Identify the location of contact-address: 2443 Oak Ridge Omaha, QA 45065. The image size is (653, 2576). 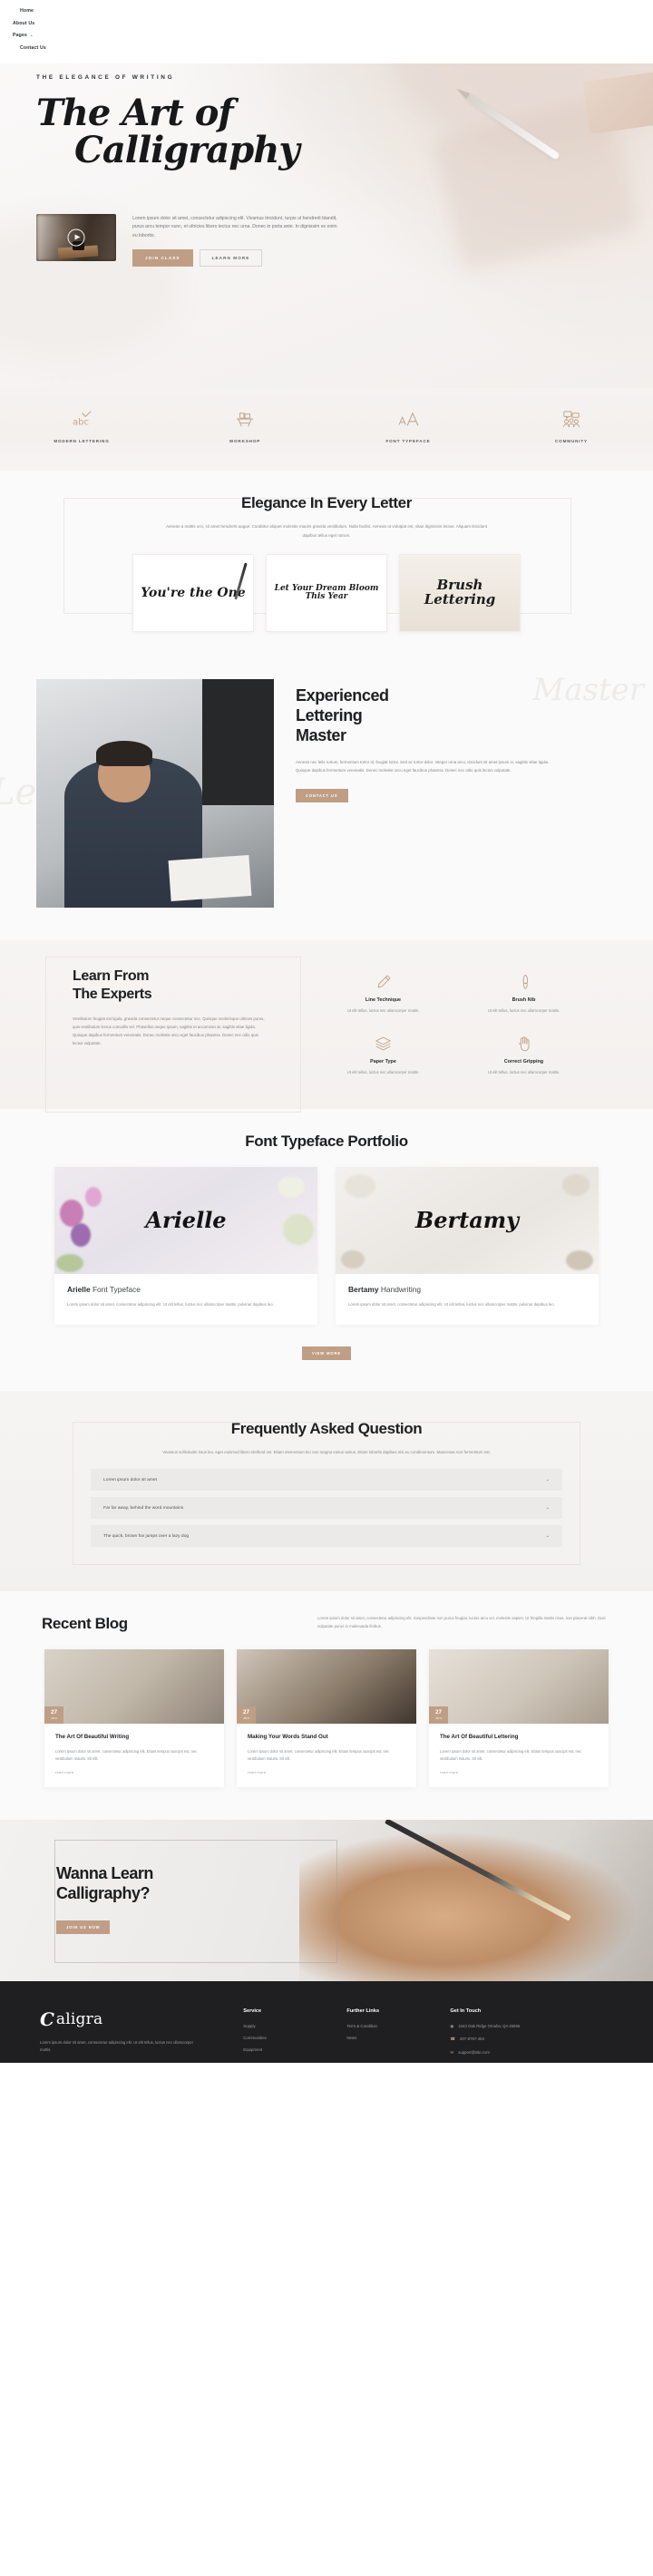
(489, 2025).